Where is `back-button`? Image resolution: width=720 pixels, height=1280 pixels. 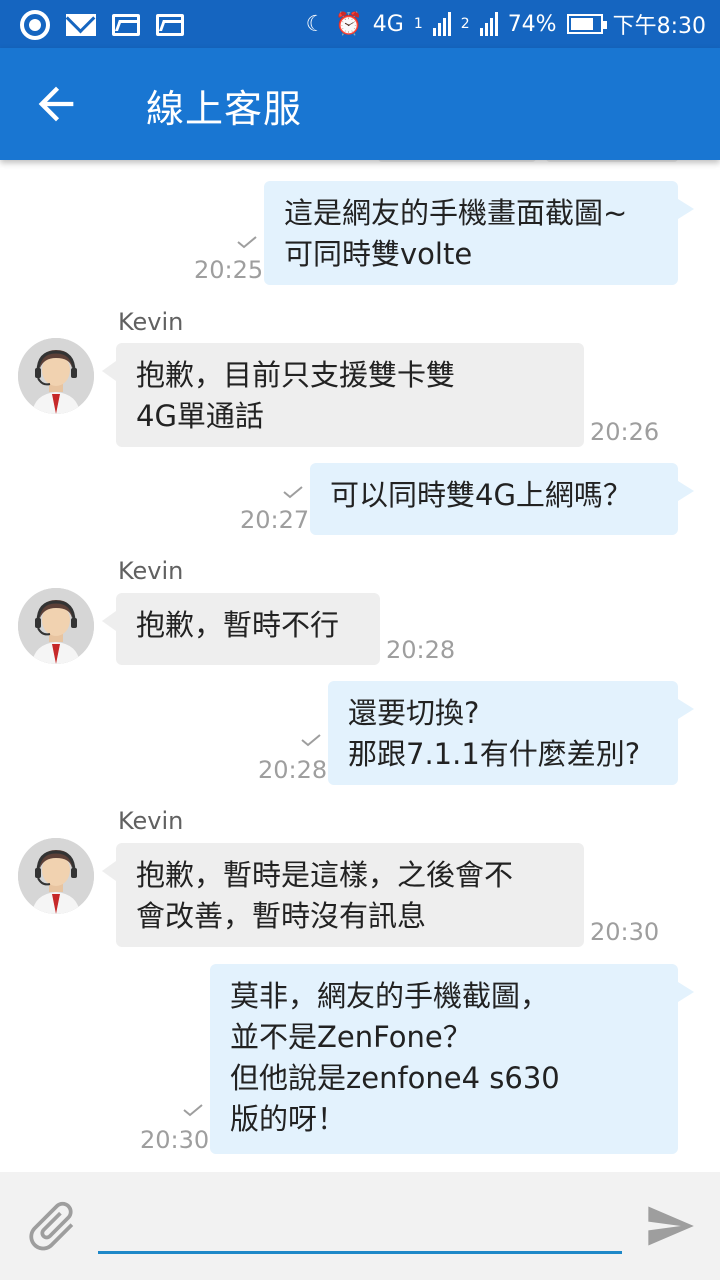
back-button is located at coordinates (56, 104).